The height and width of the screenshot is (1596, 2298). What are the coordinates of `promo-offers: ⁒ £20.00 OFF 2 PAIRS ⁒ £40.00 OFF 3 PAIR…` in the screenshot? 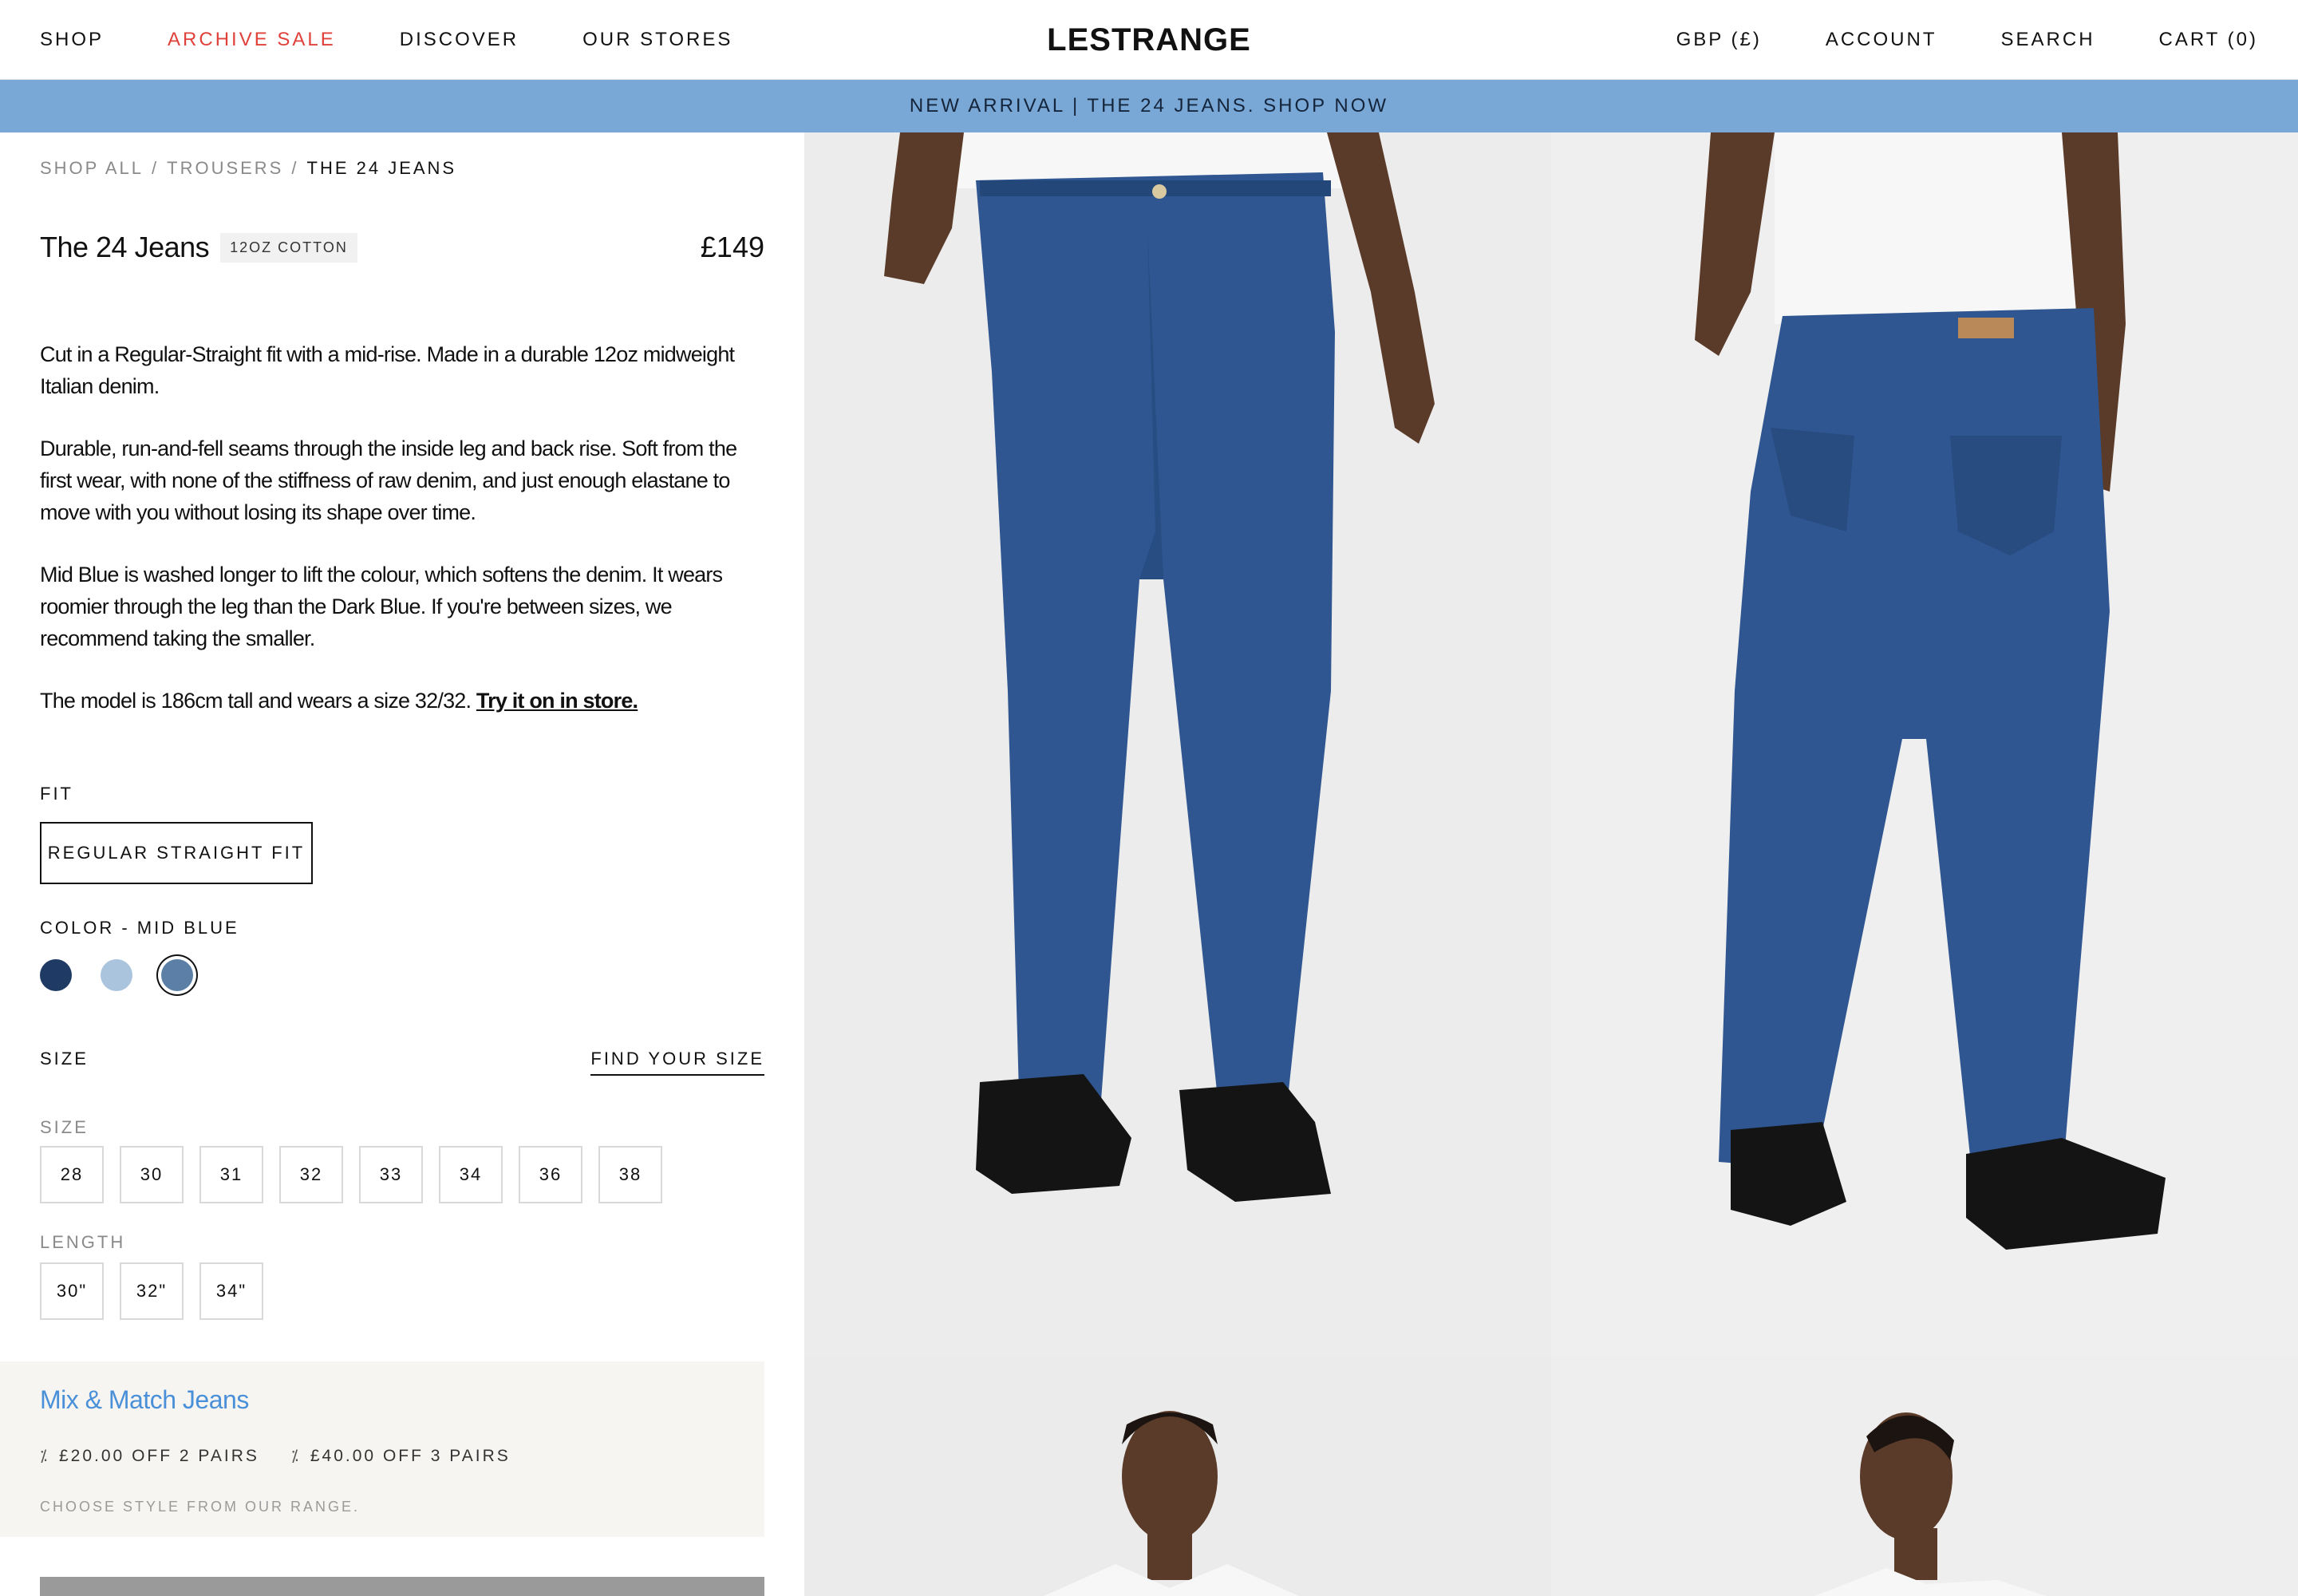 It's located at (275, 1456).